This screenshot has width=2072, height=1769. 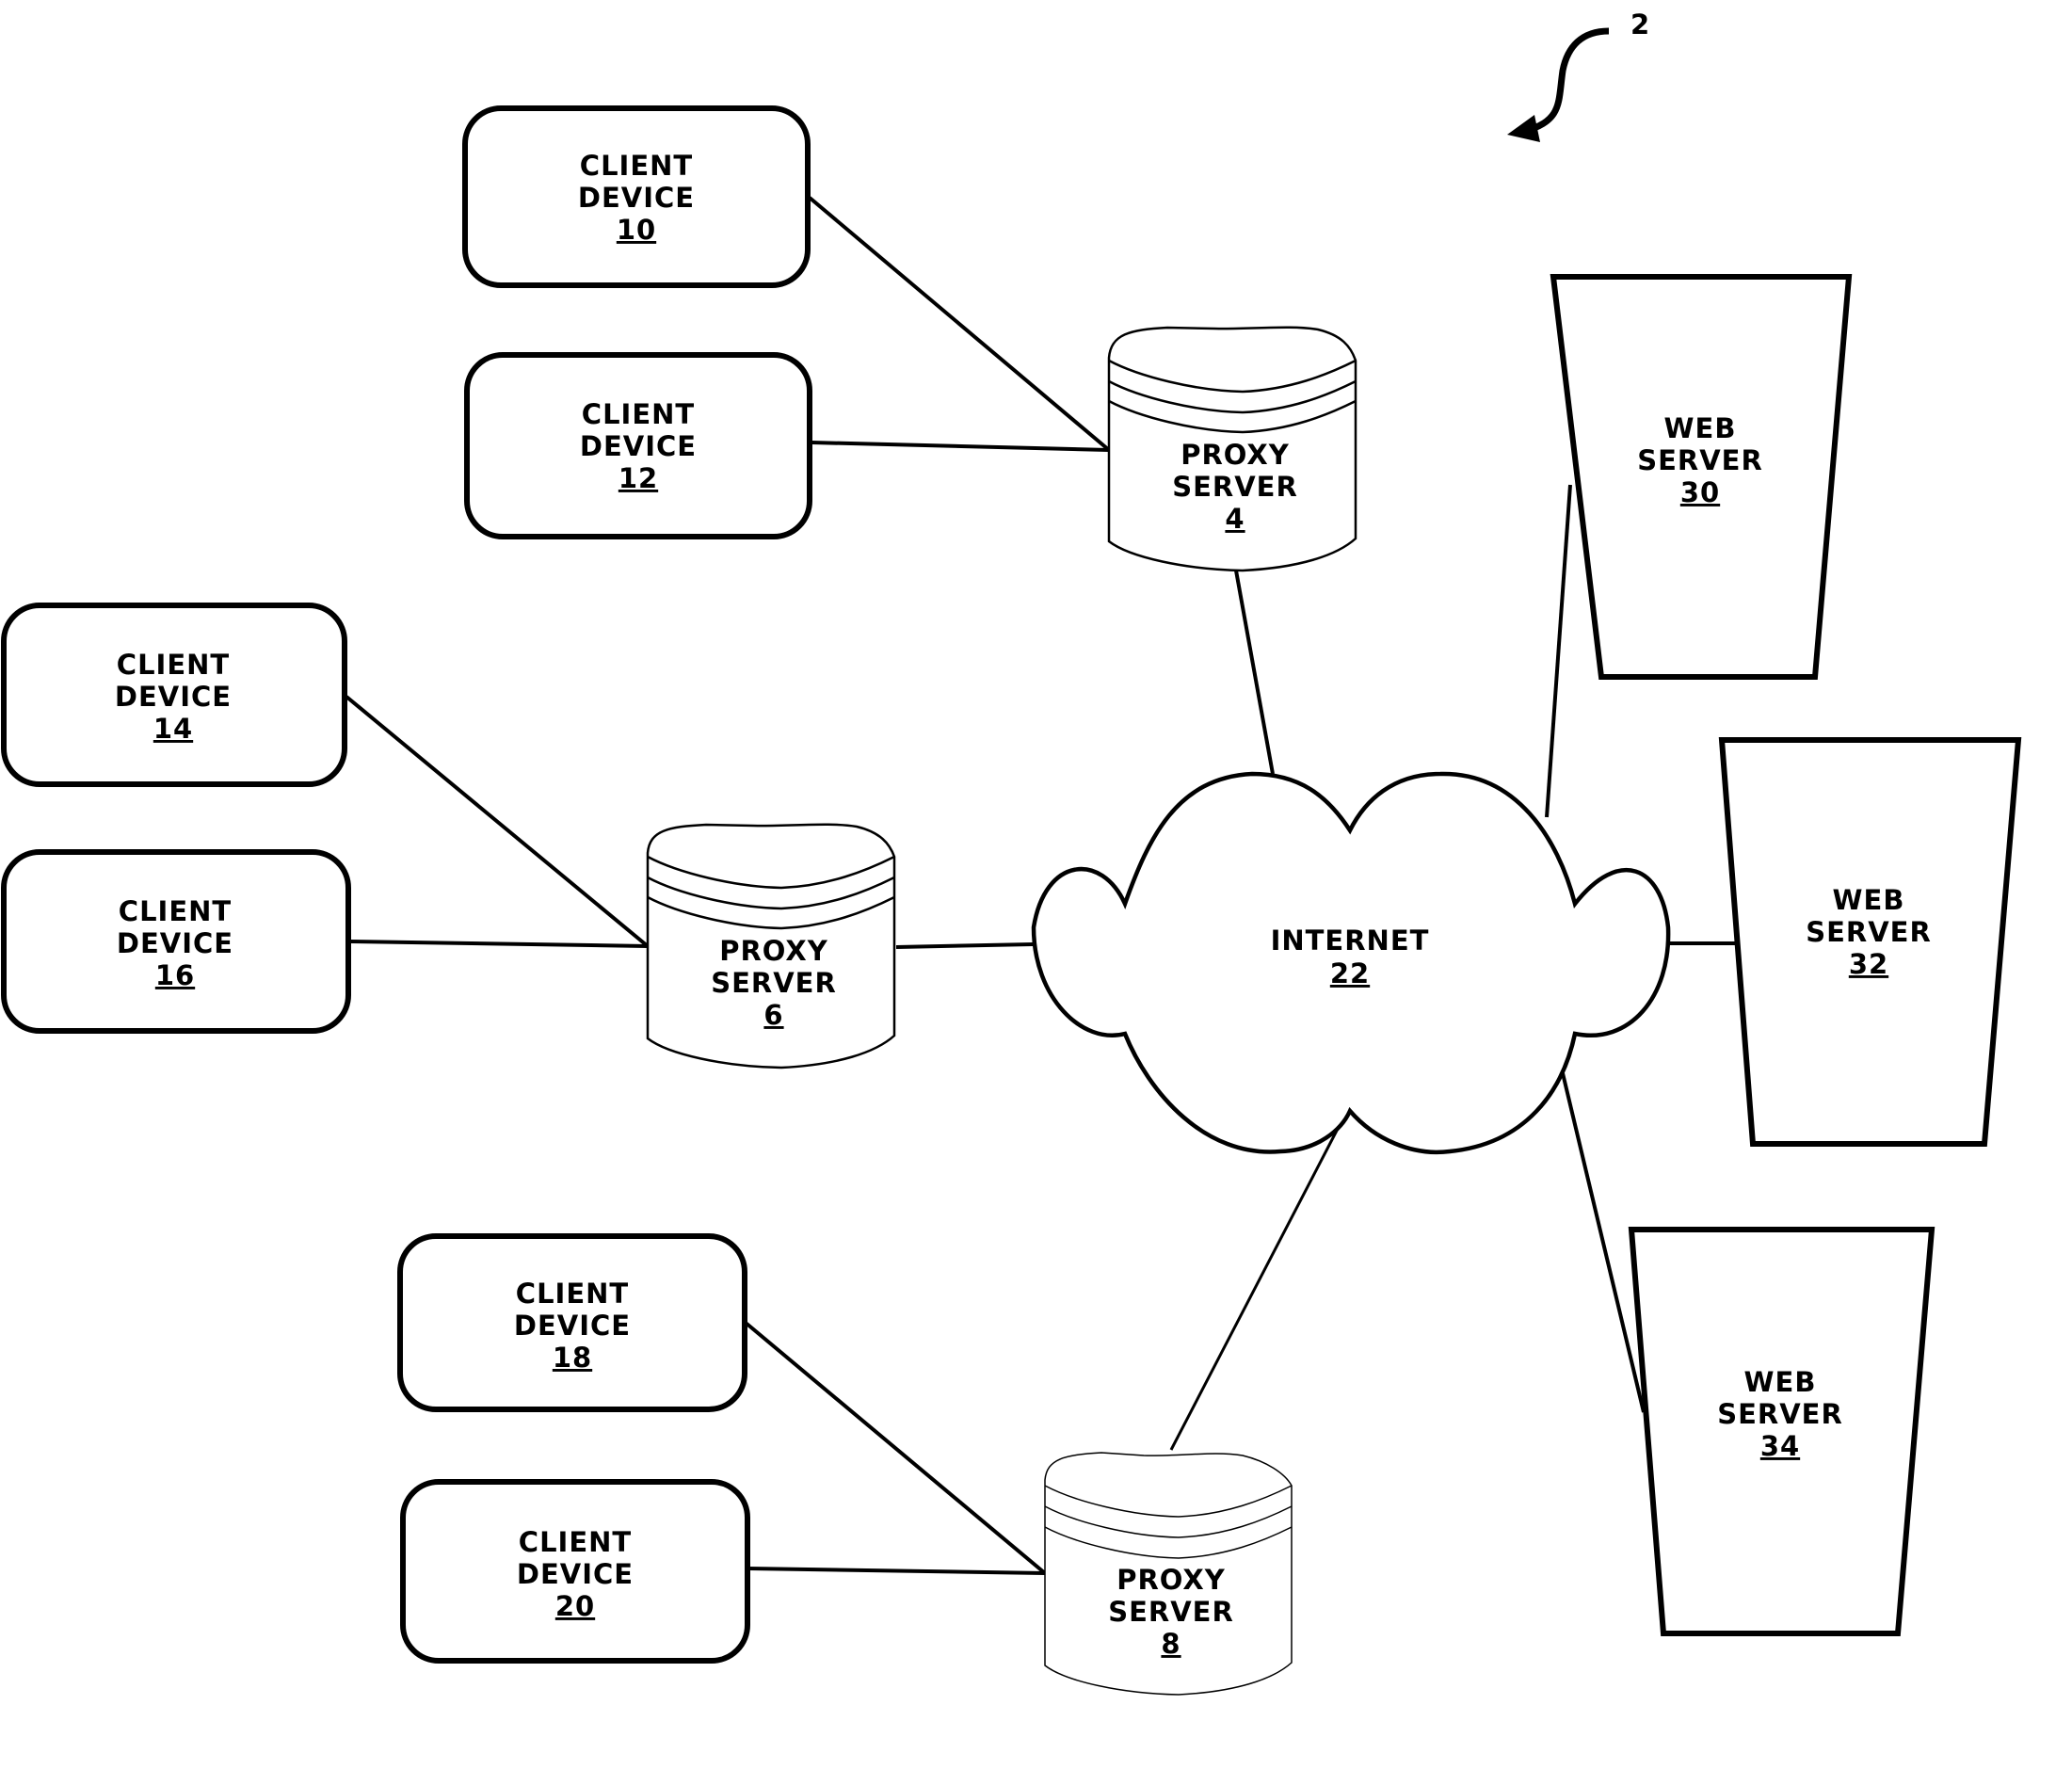 What do you see at coordinates (175, 975) in the screenshot?
I see `client-device-16-ref: 16` at bounding box center [175, 975].